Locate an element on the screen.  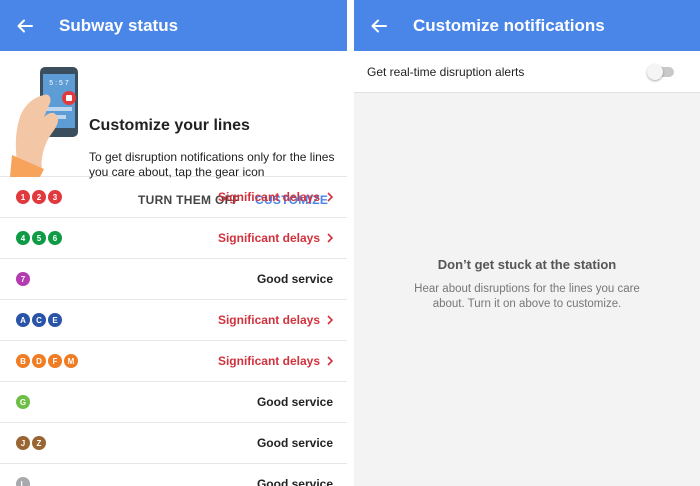
alerts-toggle-label: Get real-time disruption alerts is located at coordinates (446, 71).